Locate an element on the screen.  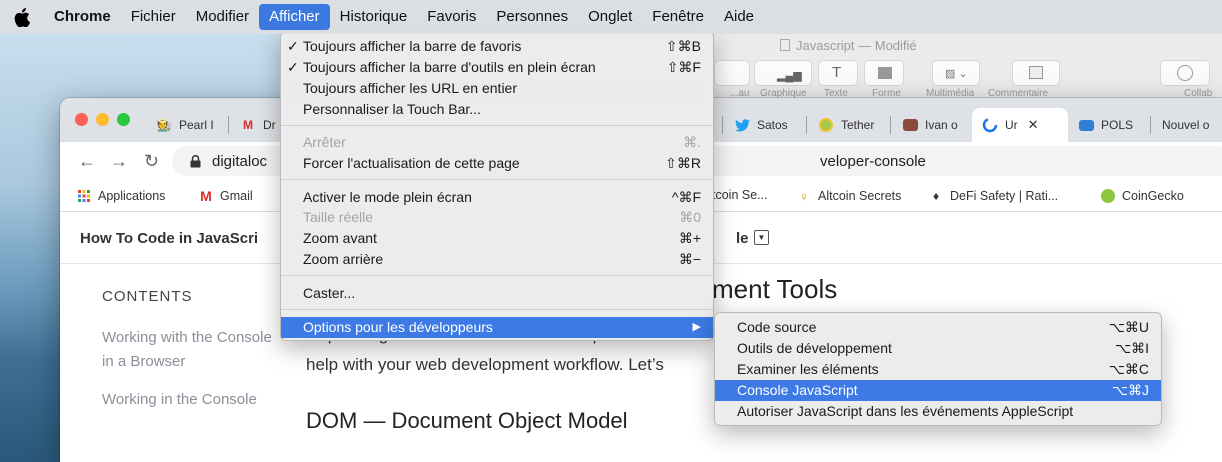
toolbar-button-media: ▨ ⌄ is located at coordinates (956, 73).